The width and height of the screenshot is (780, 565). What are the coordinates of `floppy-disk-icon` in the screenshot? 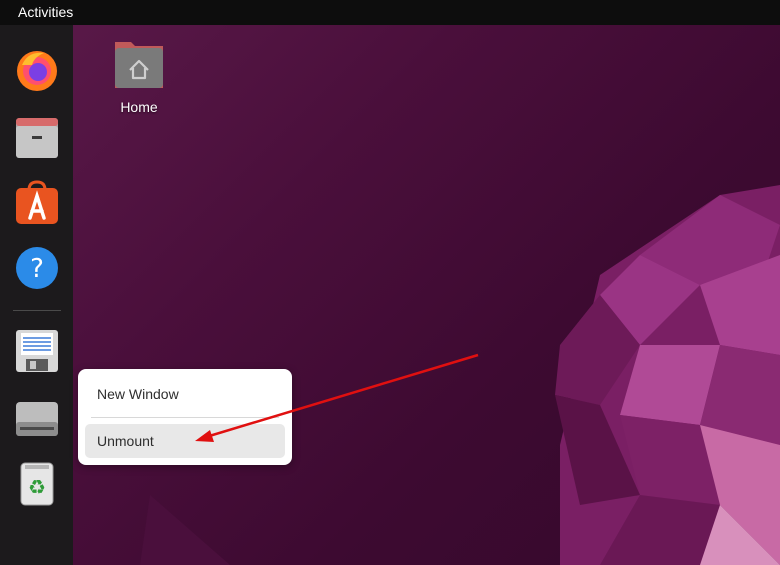 It's located at (37, 351).